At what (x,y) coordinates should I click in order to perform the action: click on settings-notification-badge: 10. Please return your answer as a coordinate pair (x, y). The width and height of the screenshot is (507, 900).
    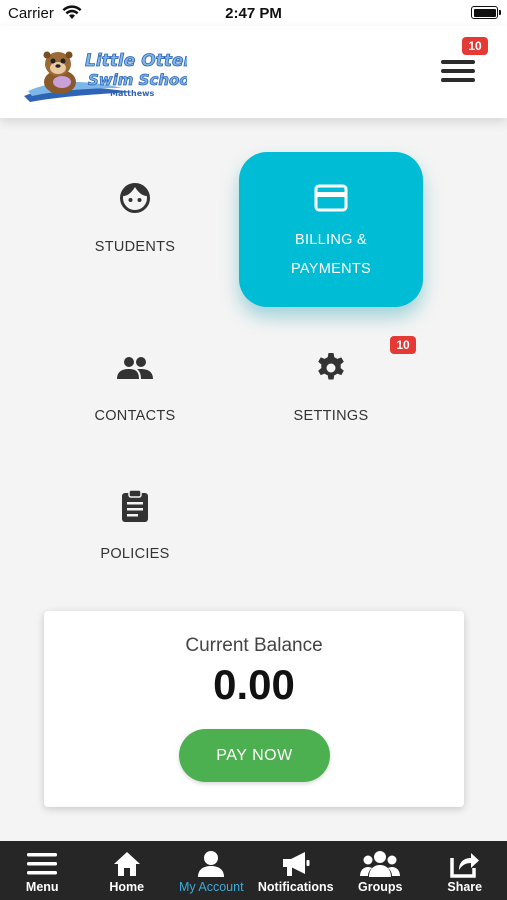
    Looking at the image, I should click on (403, 345).